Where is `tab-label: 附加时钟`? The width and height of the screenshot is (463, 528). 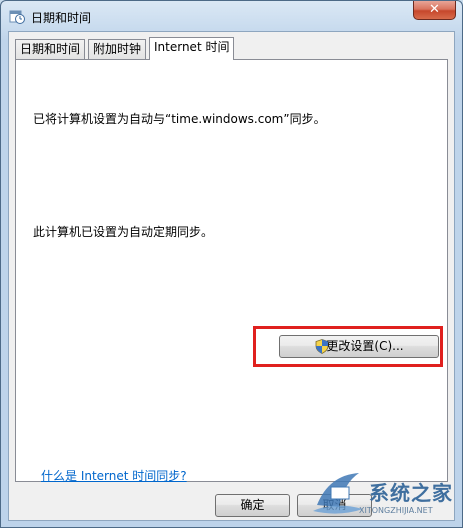
tab-label: 附加时钟 is located at coordinates (117, 49).